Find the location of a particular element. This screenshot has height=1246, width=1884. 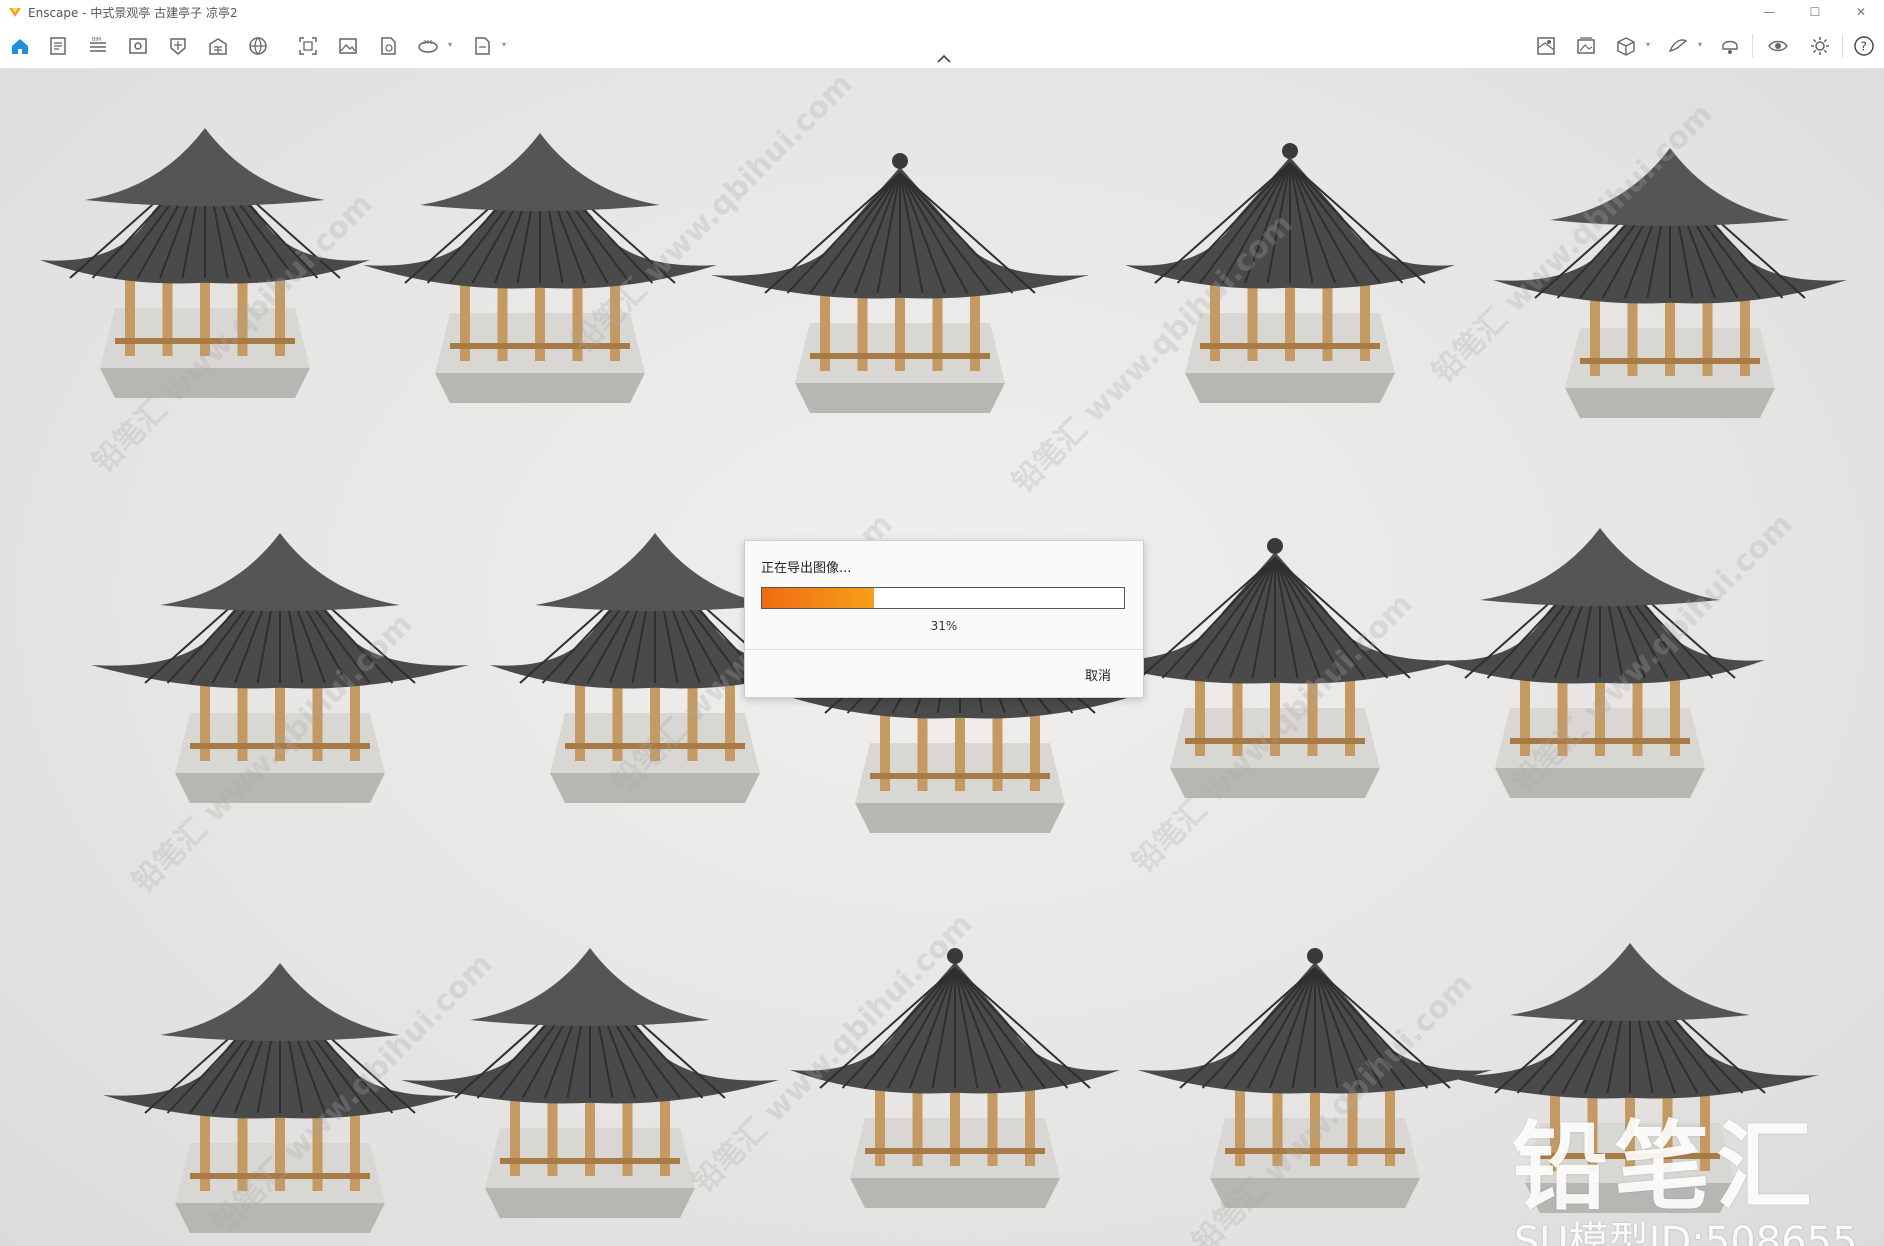

maximize-button: ☐ is located at coordinates (1815, 12).